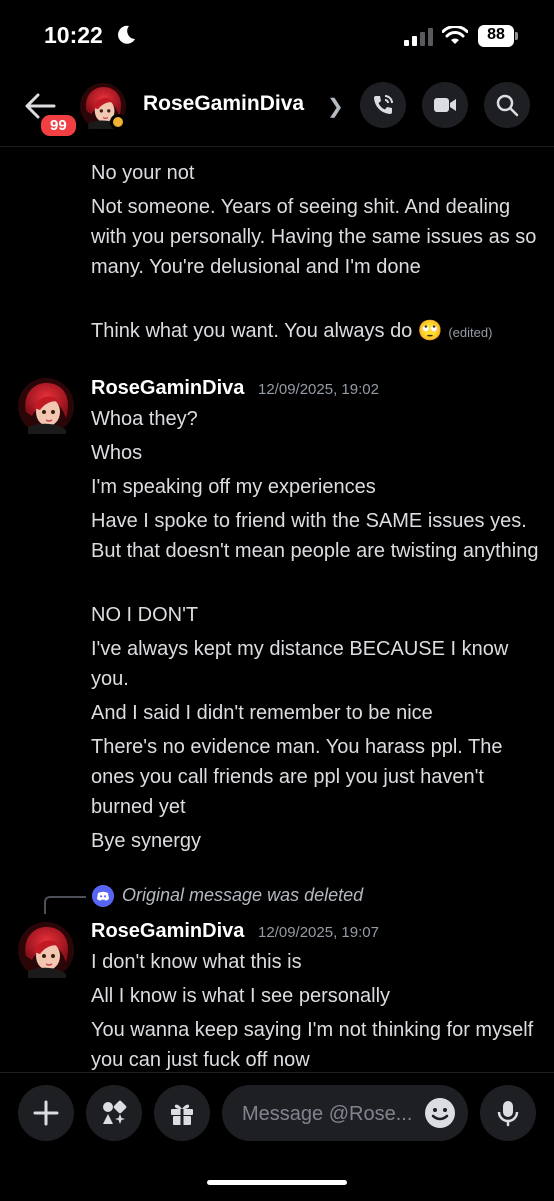  What do you see at coordinates (418, 37) in the screenshot?
I see `signal-icon` at bounding box center [418, 37].